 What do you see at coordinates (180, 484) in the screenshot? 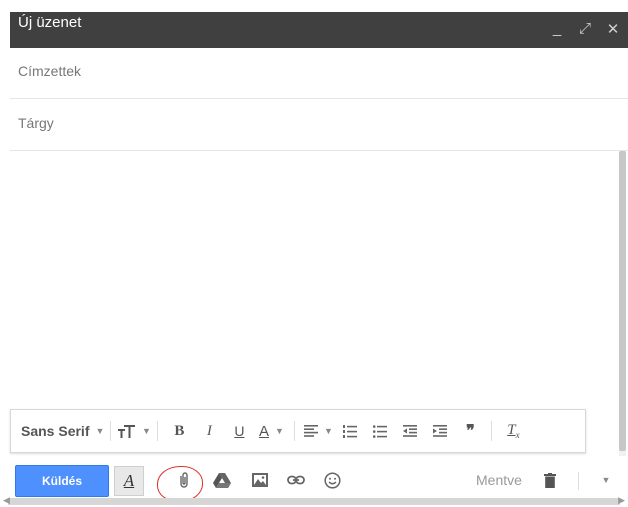
I see `highlight-circle` at bounding box center [180, 484].